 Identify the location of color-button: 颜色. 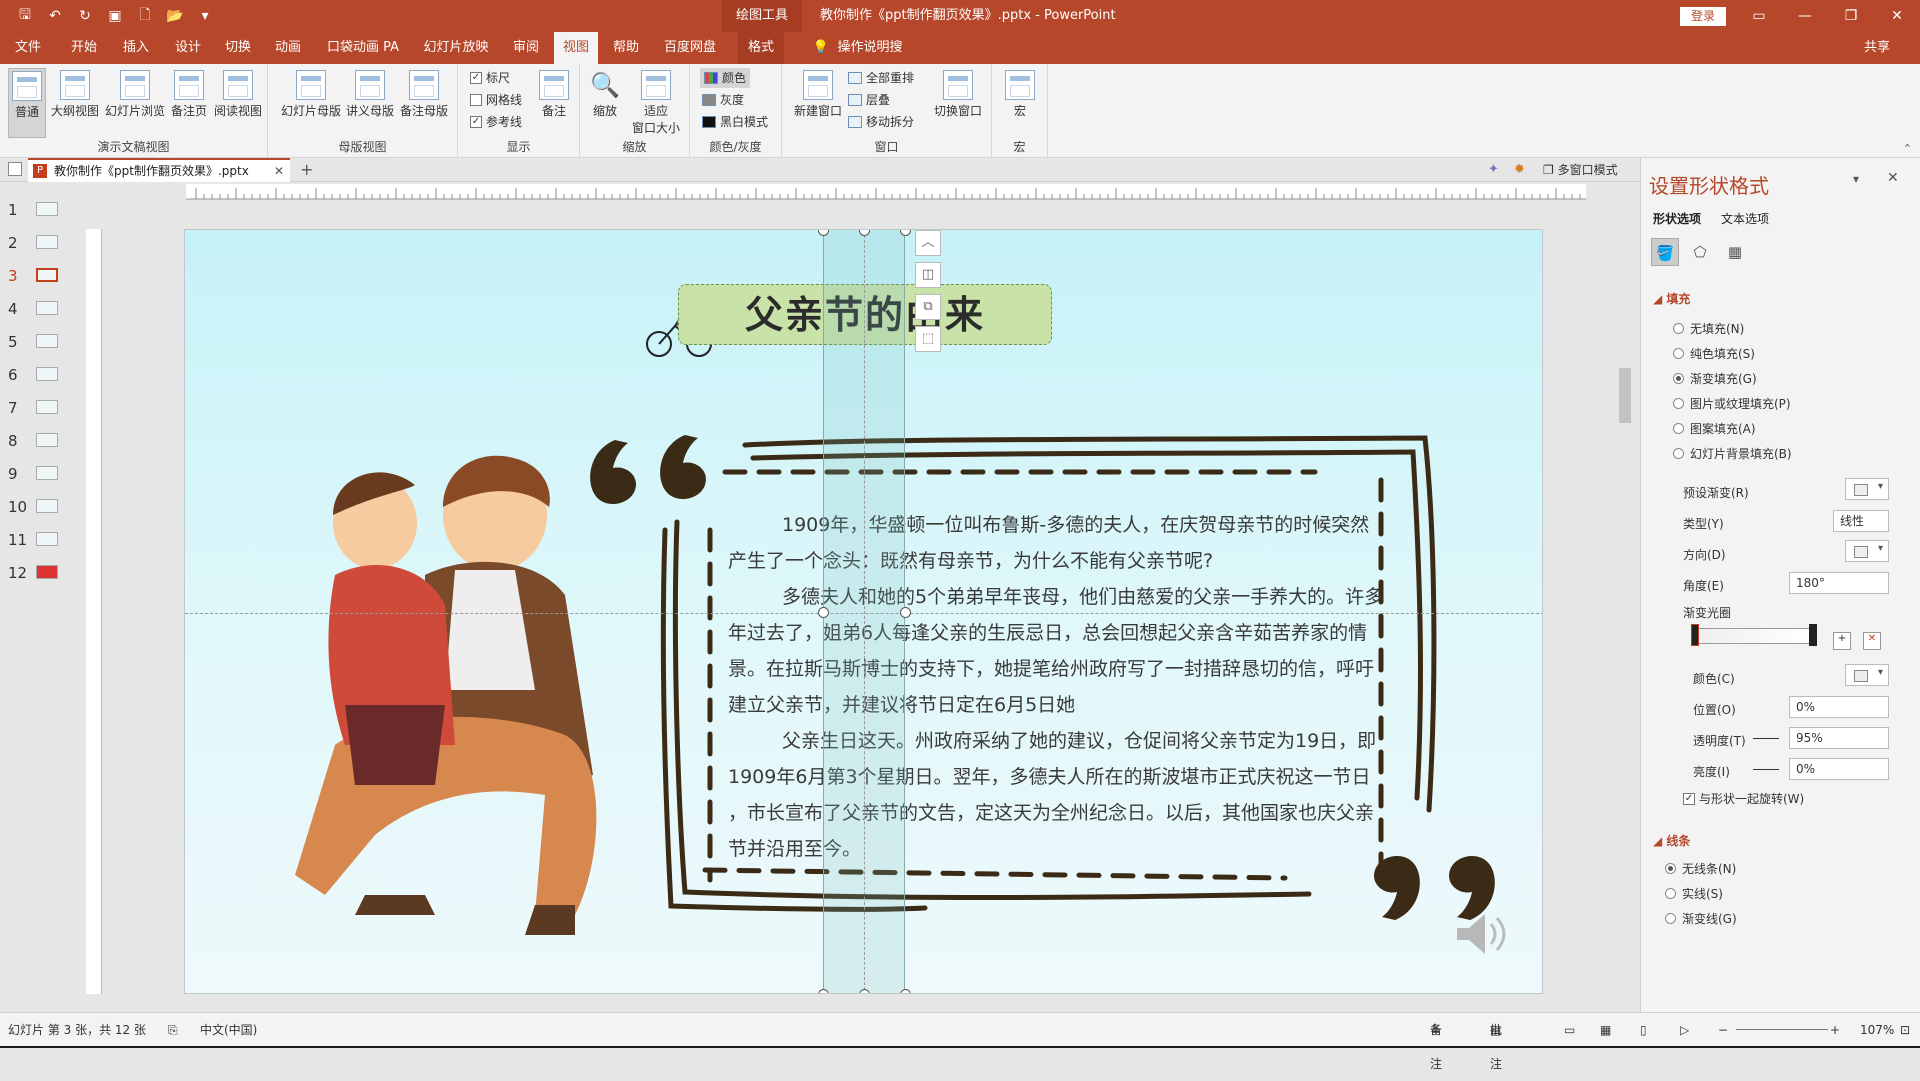
(725, 78).